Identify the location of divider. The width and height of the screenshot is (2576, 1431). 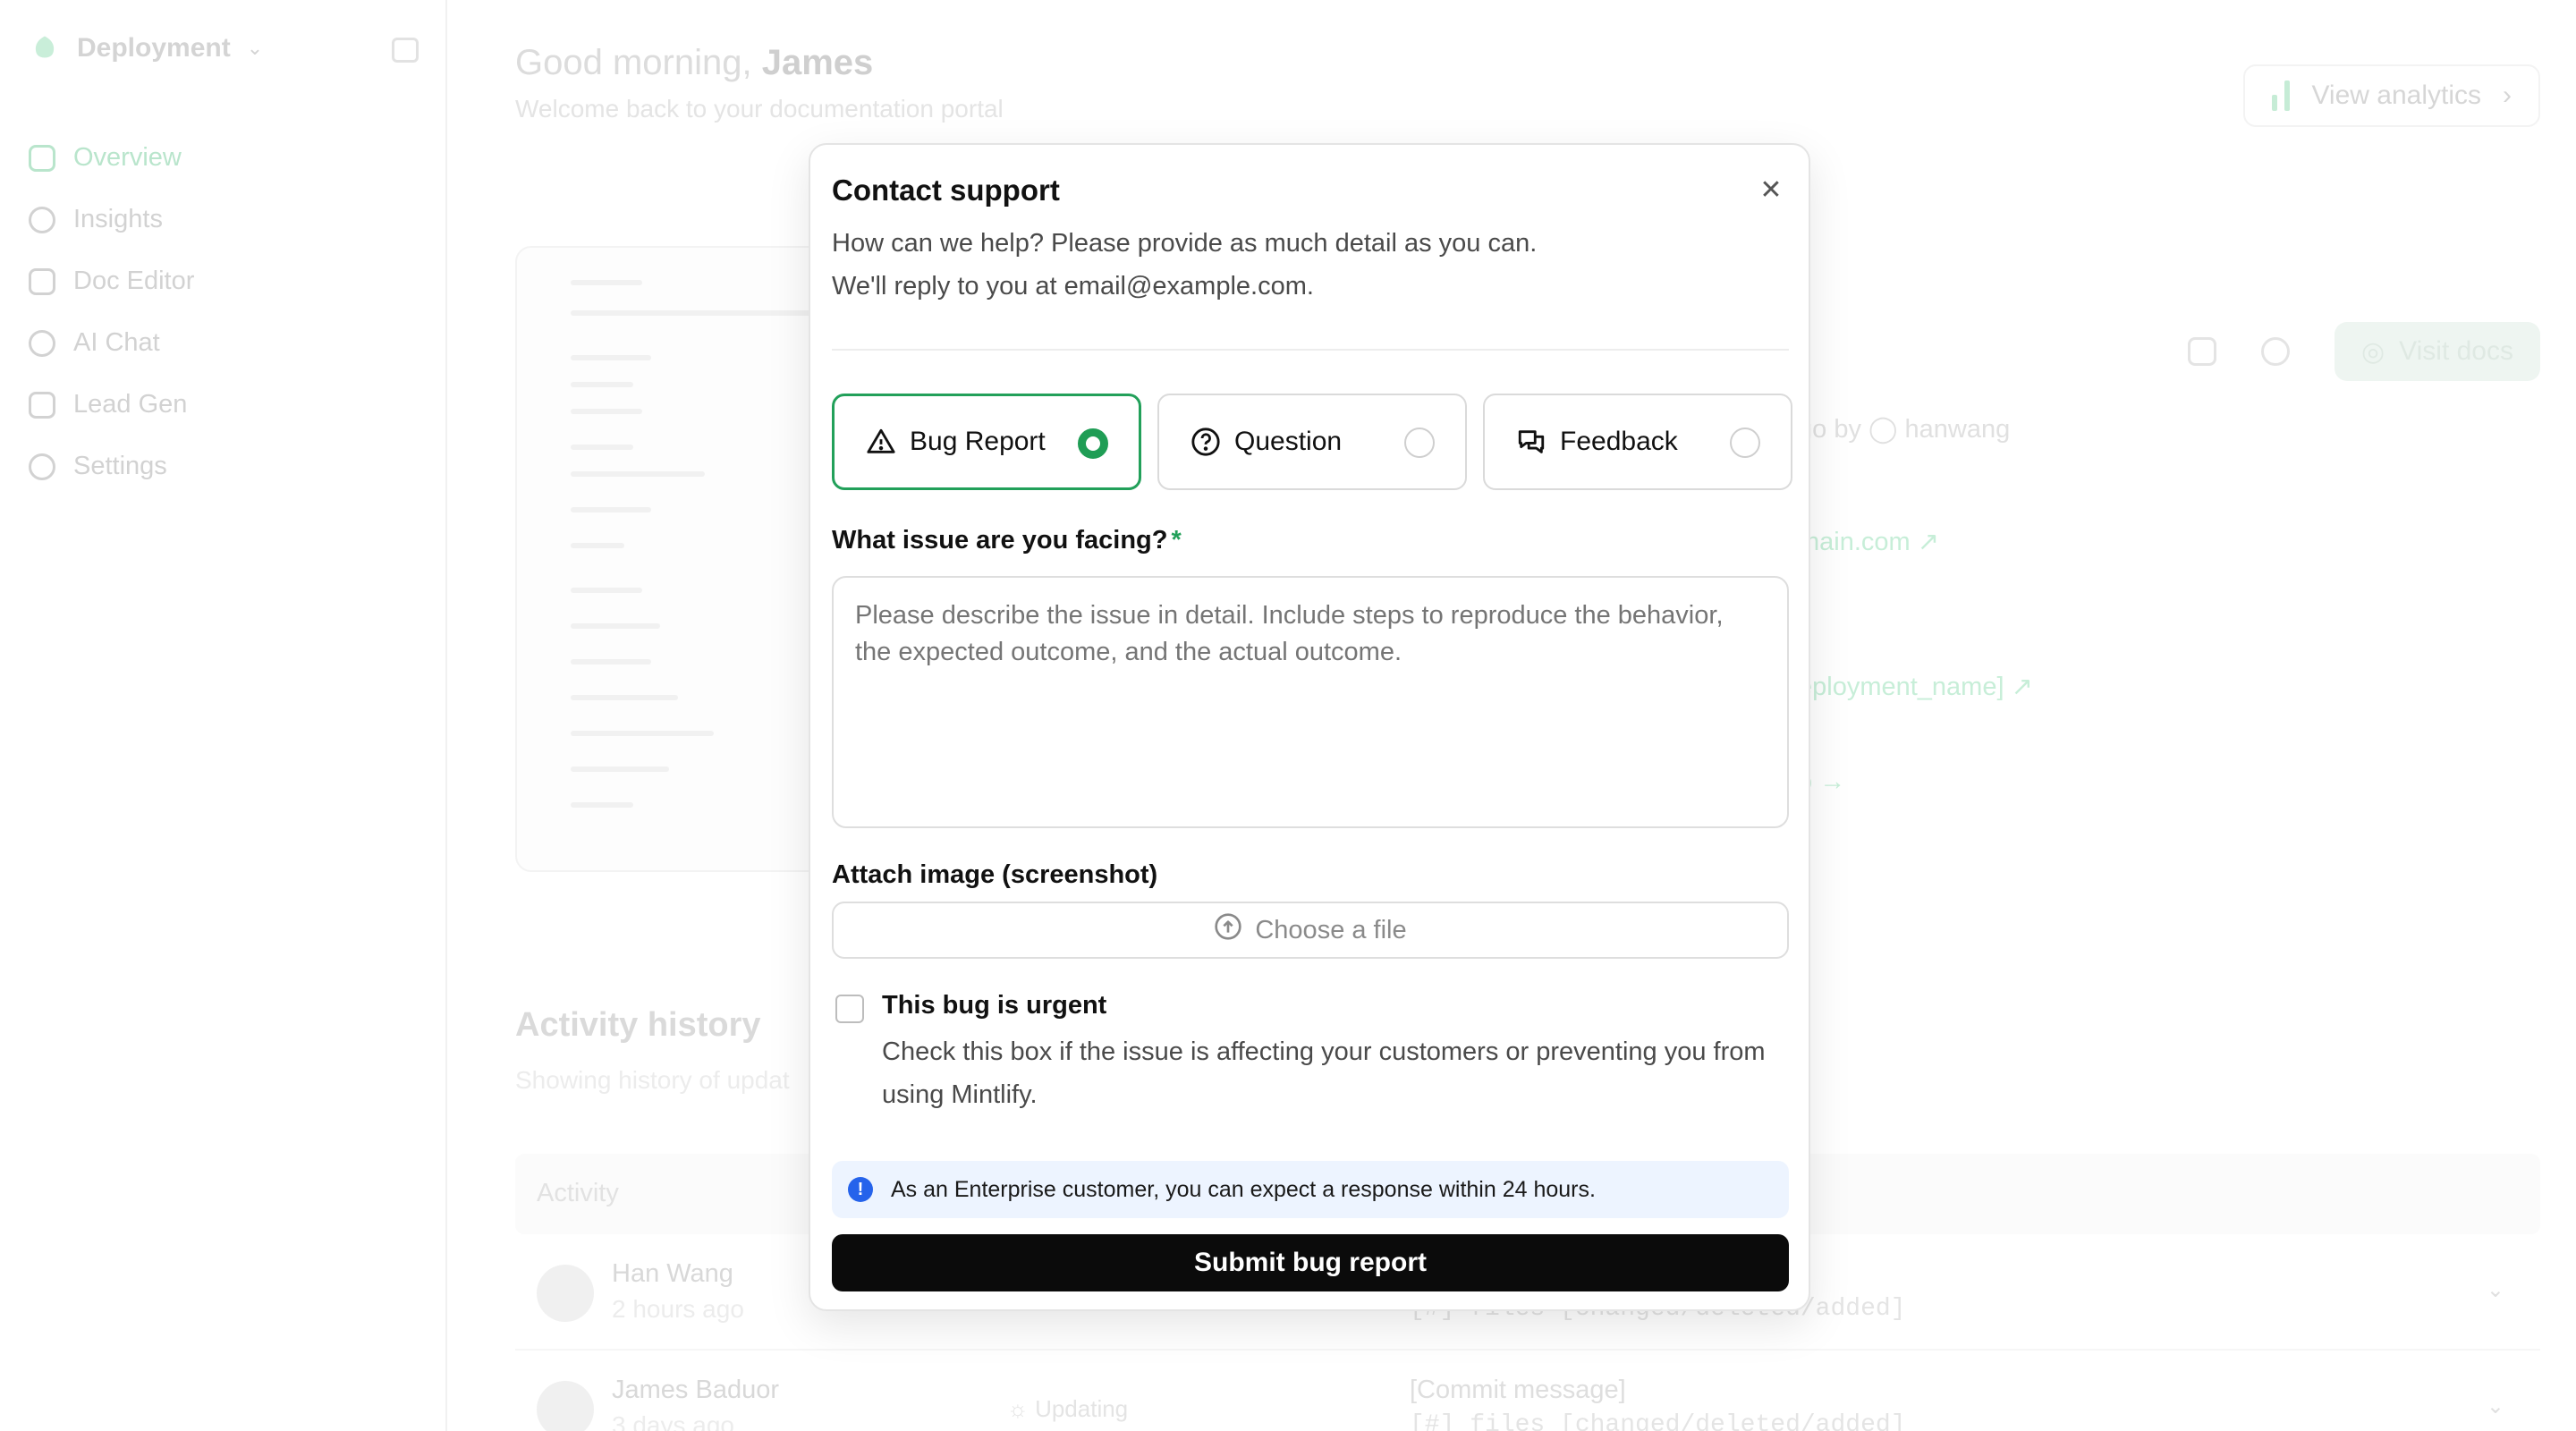
(1310, 350).